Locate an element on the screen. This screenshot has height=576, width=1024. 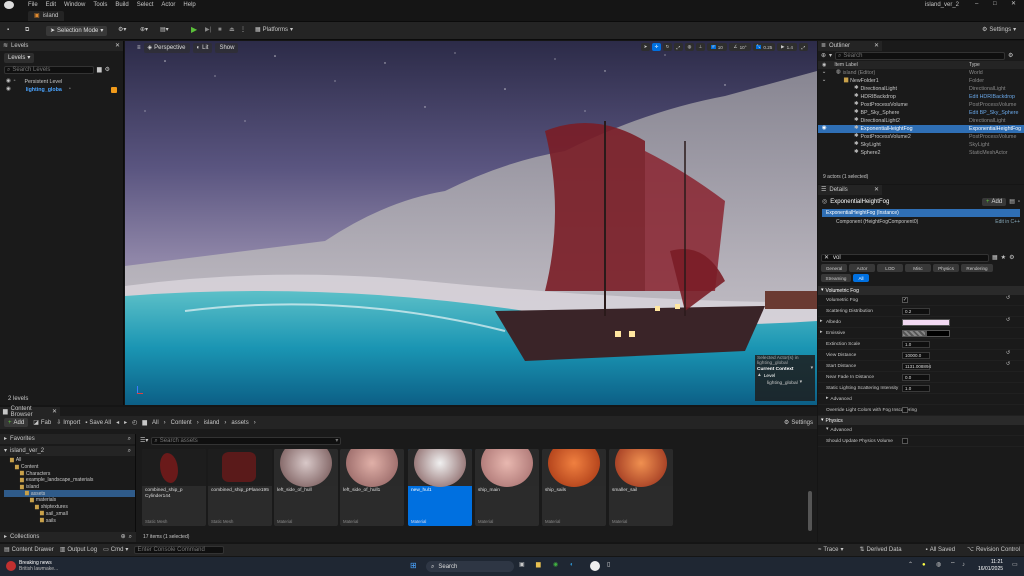
rotation-snap: ∠ 10° is located at coordinates (740, 47).